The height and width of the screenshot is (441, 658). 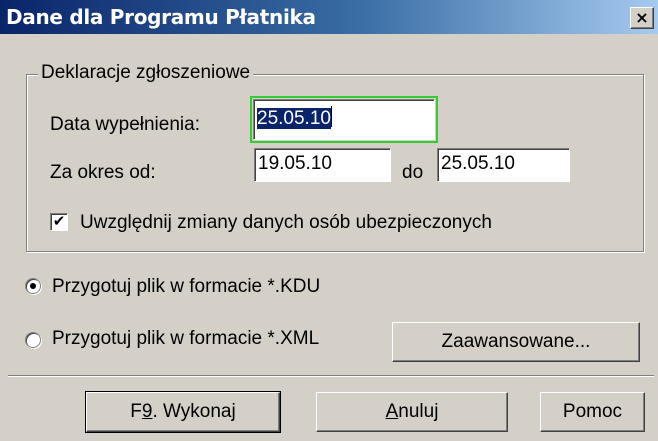 I want to click on title-bar: Dane dla Programu Płatnika ×, so click(x=329, y=17).